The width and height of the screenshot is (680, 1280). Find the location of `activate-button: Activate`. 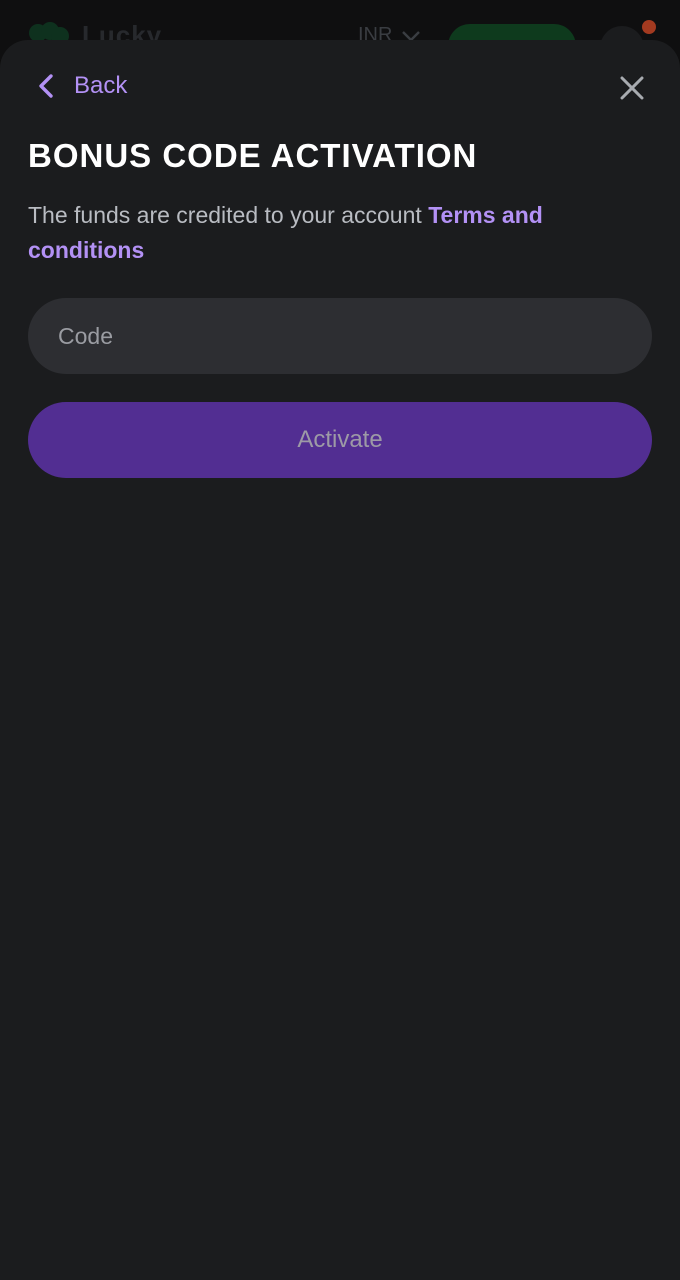

activate-button: Activate is located at coordinates (340, 440).